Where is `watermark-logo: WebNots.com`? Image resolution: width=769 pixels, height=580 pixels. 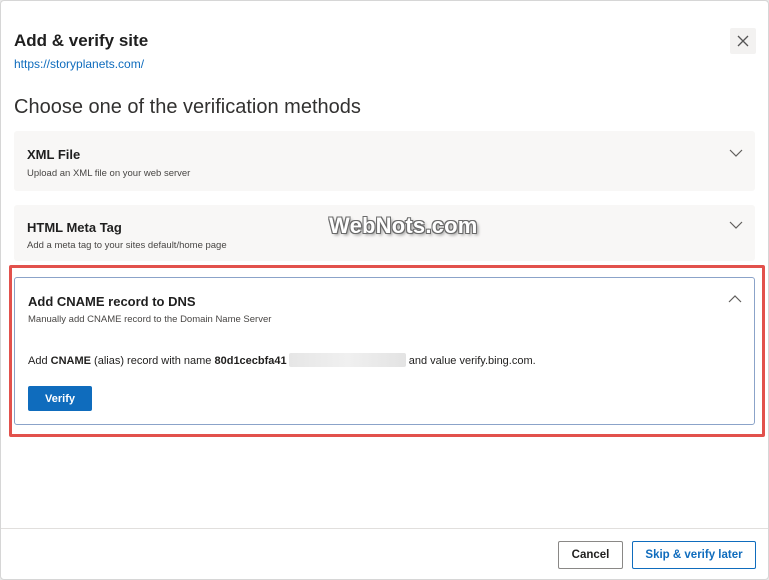 watermark-logo: WebNots.com is located at coordinates (403, 225).